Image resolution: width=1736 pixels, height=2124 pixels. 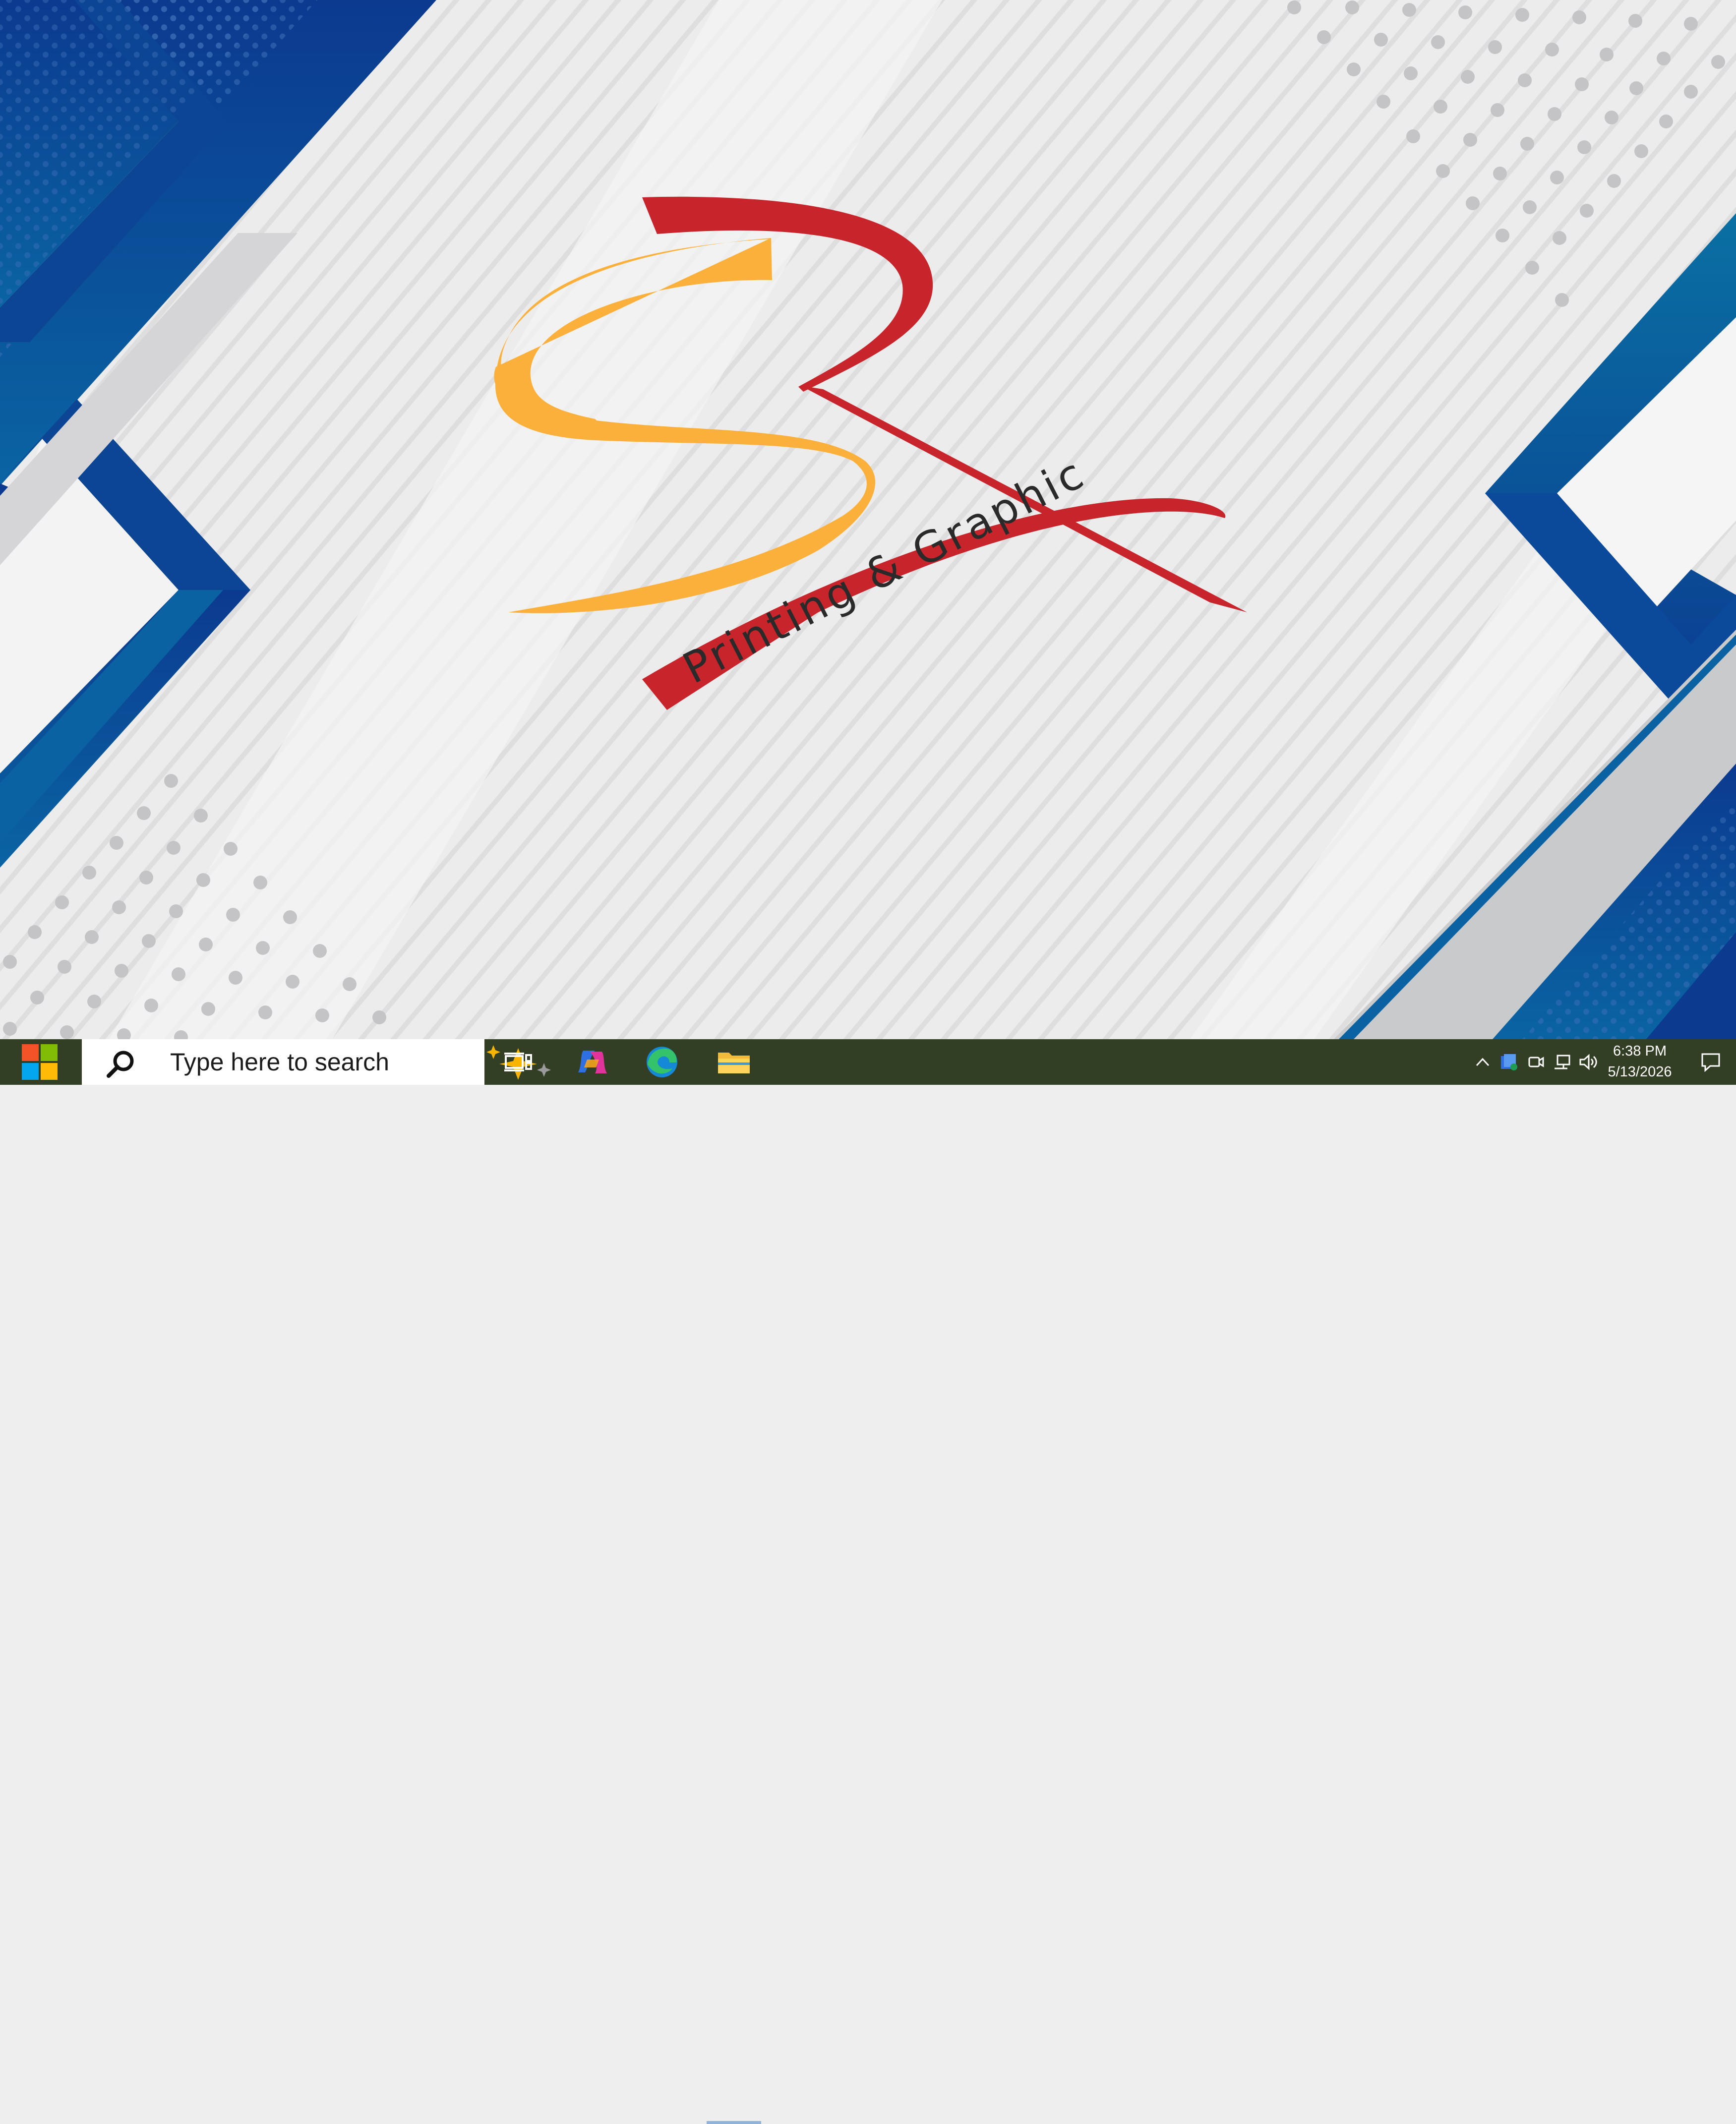 I want to click on edge-button, so click(x=662, y=1062).